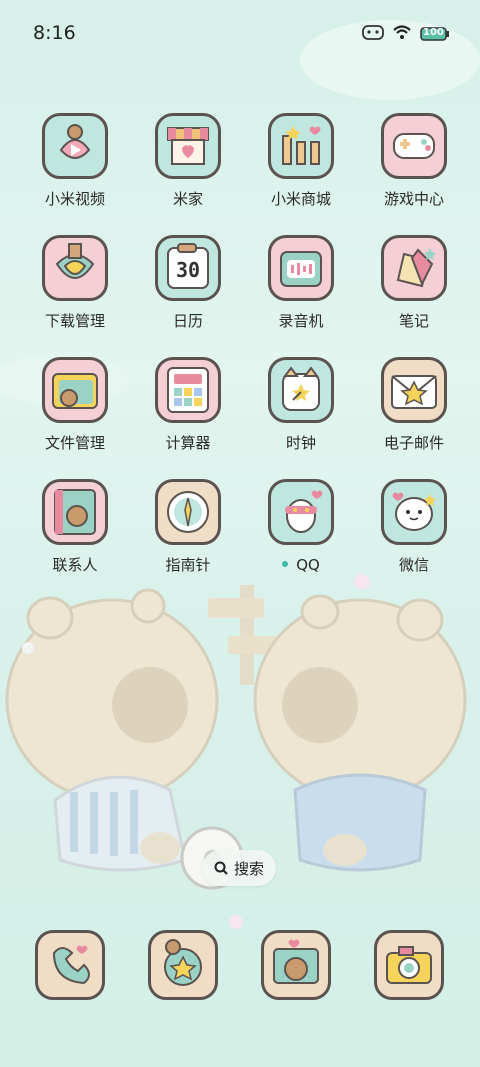 Image resolution: width=480 pixels, height=1067 pixels. I want to click on dock-camera-icon, so click(409, 965).